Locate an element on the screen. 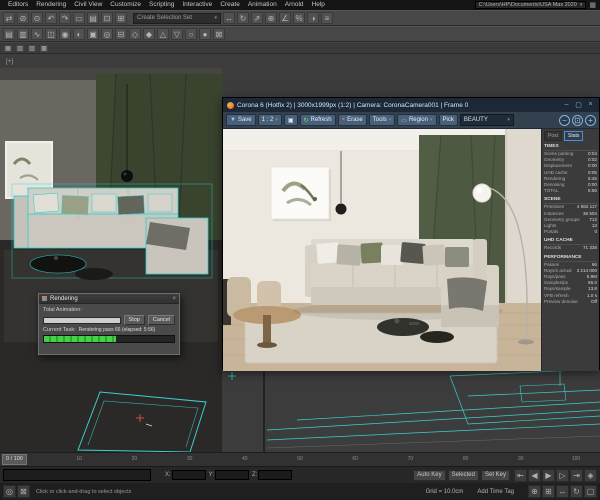 The height and width of the screenshot is (500, 600). layer-manager-icon: ▤ is located at coordinates (9, 34).